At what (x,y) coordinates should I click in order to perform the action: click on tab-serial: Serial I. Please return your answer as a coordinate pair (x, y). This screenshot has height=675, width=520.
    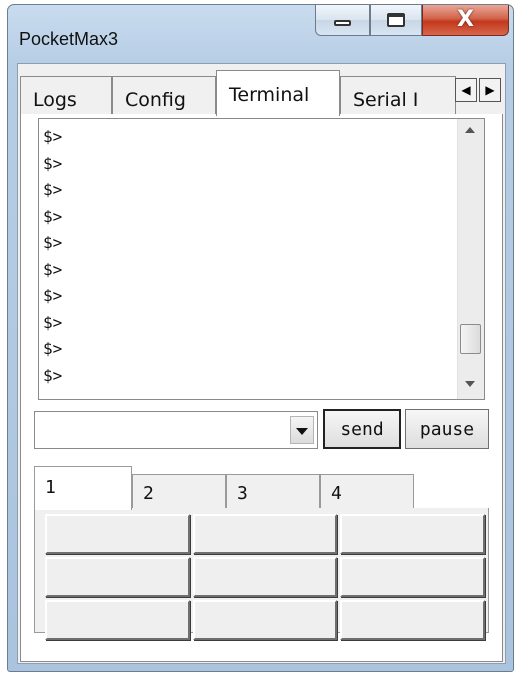
    Looking at the image, I should click on (398, 95).